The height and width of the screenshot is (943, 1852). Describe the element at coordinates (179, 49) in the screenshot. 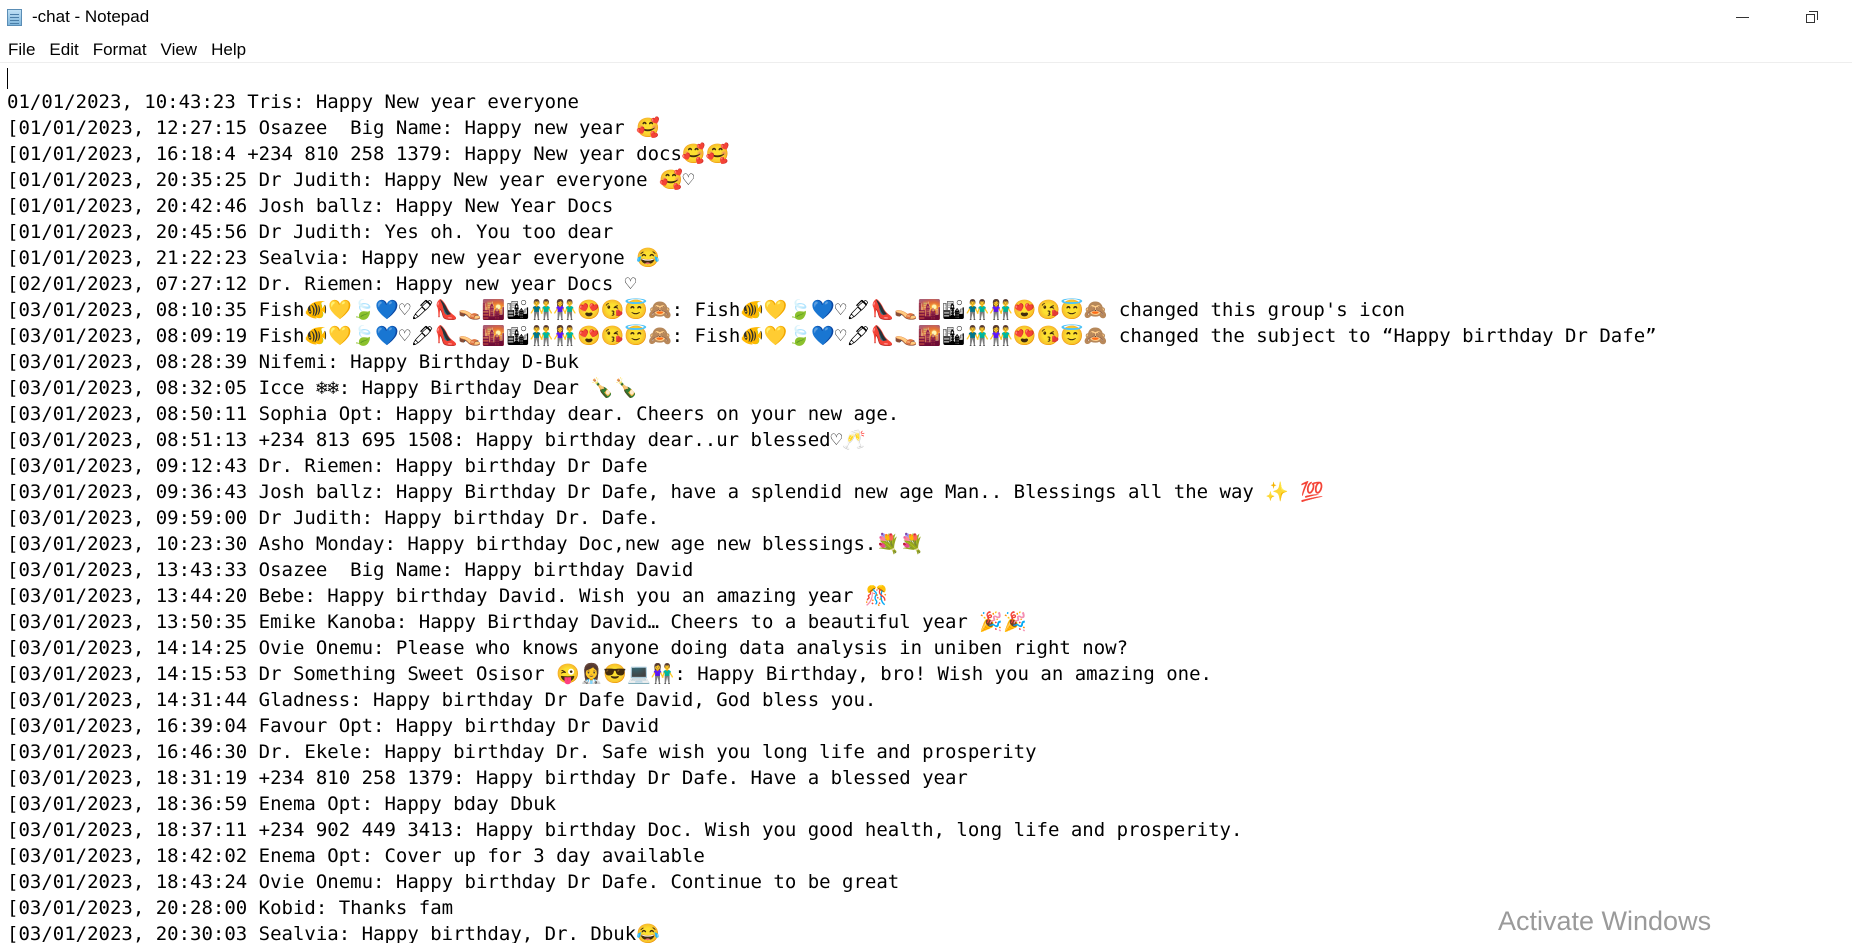

I see `menu-view: View` at that location.